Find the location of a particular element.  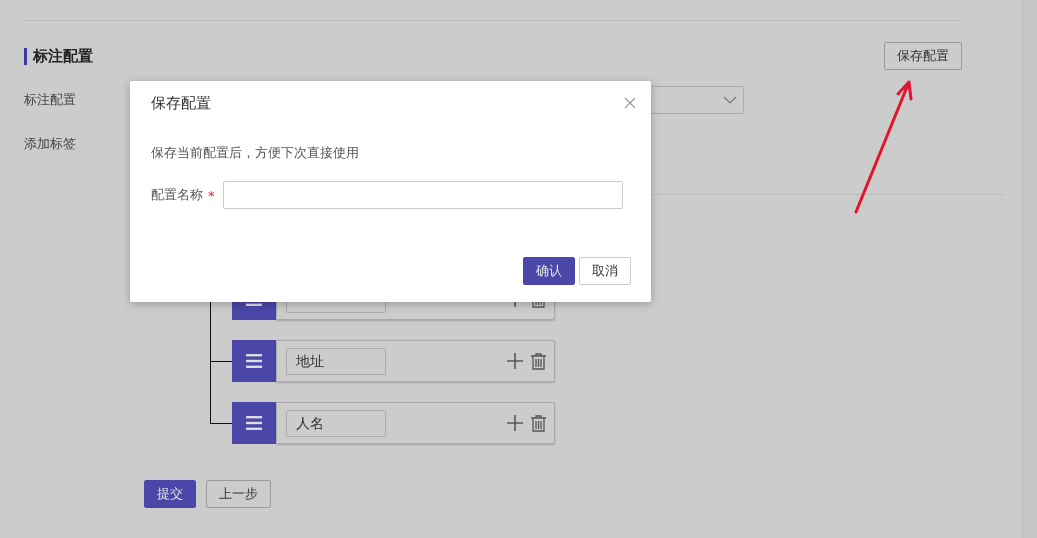

confirm-button: 确认 is located at coordinates (549, 271).